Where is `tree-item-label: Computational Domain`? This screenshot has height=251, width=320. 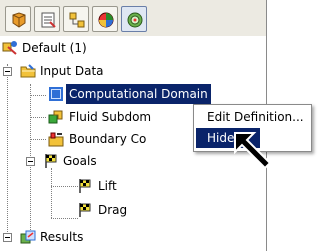
tree-item-label: Computational Domain is located at coordinates (138, 94).